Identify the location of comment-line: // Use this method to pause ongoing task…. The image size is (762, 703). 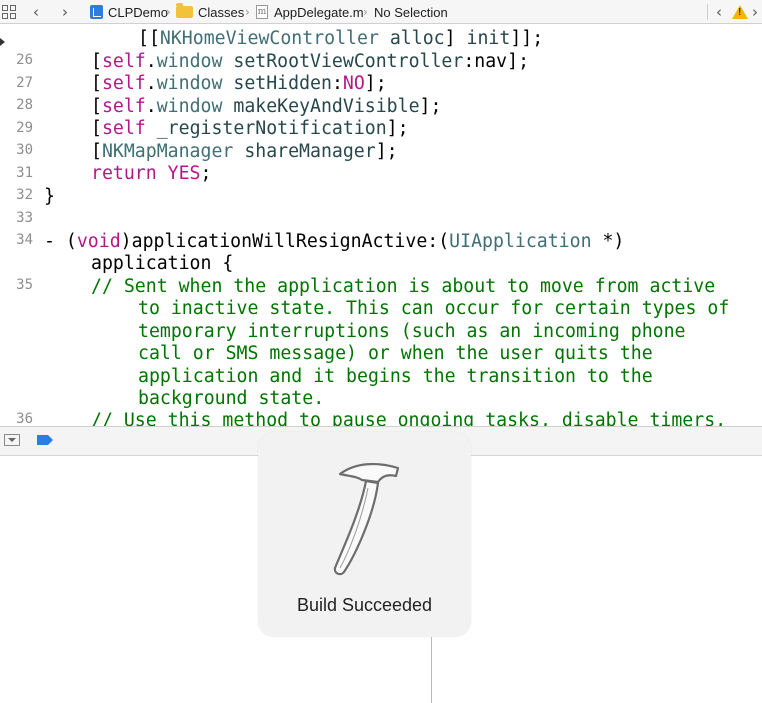
(409, 418).